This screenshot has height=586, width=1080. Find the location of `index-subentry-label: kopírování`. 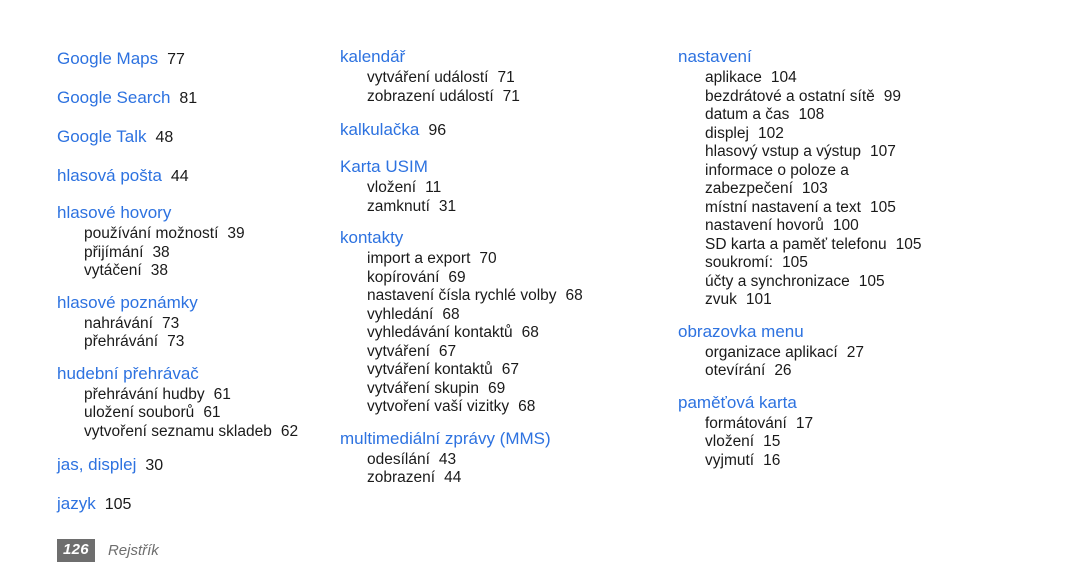

index-subentry-label: kopírování is located at coordinates (403, 277).